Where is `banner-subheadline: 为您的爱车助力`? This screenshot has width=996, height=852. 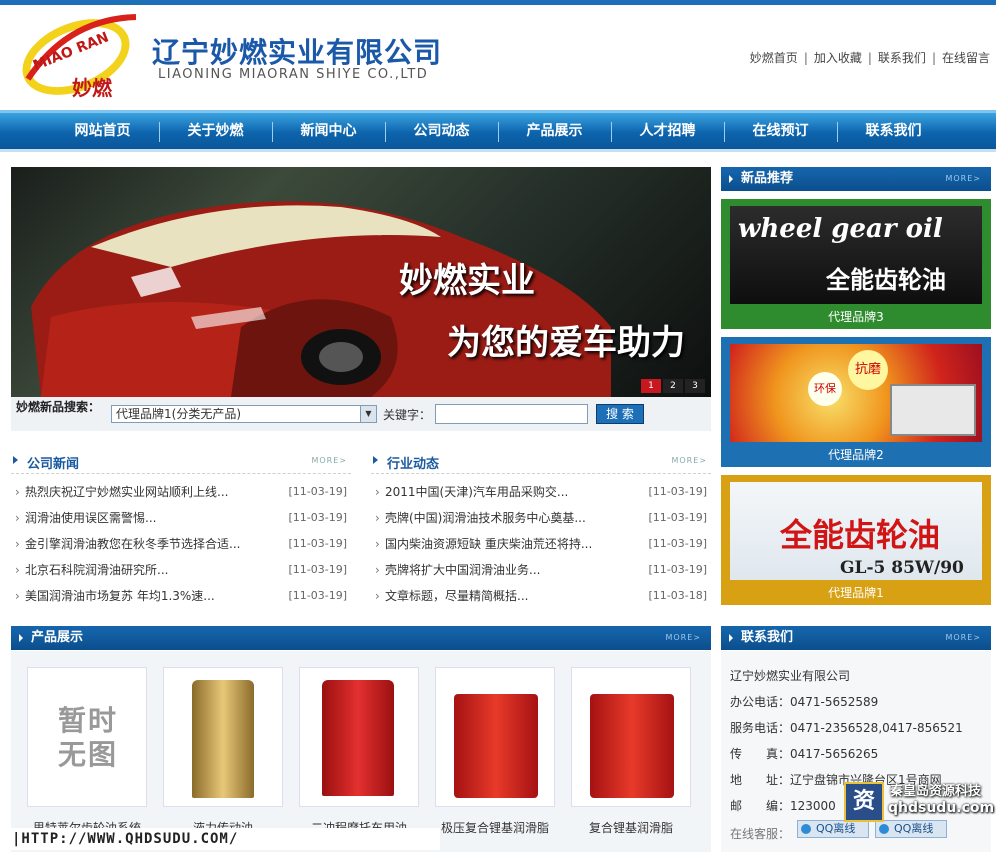
banner-subheadline: 为您的爱车助力 is located at coordinates (566, 343).